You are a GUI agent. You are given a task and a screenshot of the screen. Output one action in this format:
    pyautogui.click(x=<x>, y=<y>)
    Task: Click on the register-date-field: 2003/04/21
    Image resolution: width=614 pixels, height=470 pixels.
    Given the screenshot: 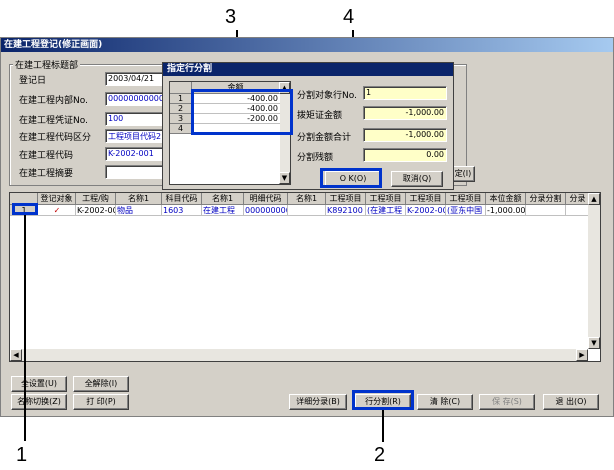 What is the action you would take?
    pyautogui.click(x=135, y=79)
    